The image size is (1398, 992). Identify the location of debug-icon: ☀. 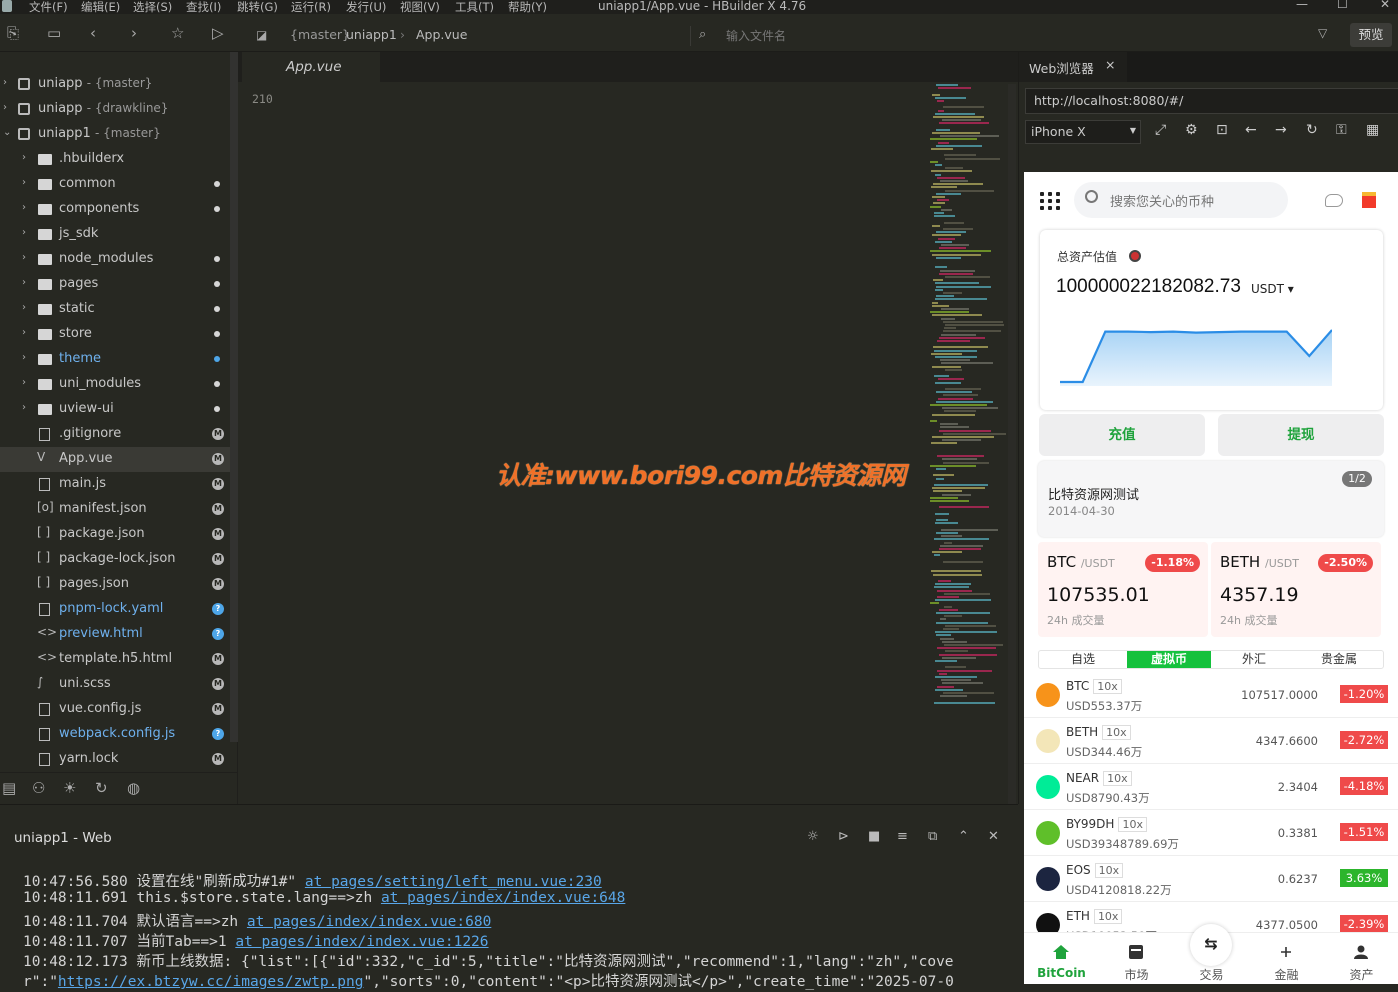
(69, 788).